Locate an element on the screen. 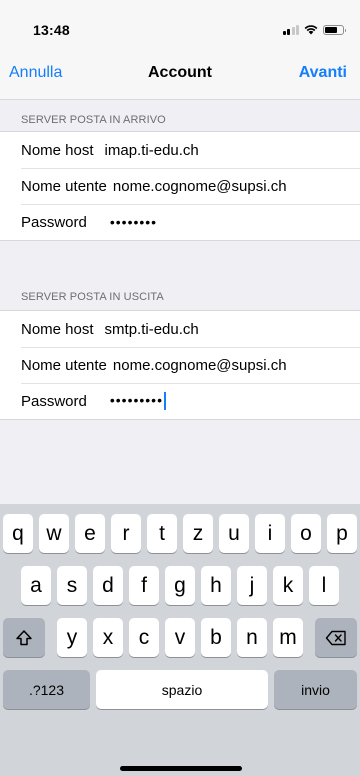 The image size is (360, 776). incoming-username-field: nome.cognome@supsi.ch is located at coordinates (200, 186).